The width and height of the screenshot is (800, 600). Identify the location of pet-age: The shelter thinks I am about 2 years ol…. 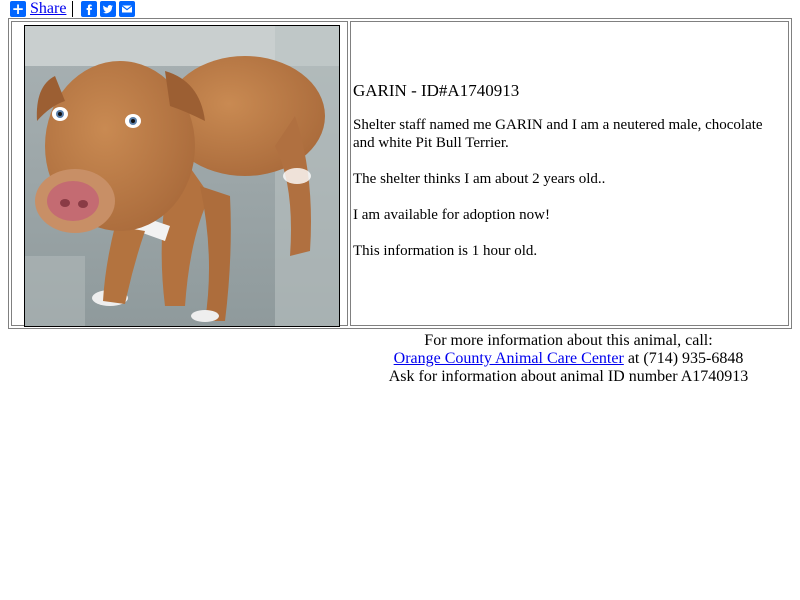
(479, 179).